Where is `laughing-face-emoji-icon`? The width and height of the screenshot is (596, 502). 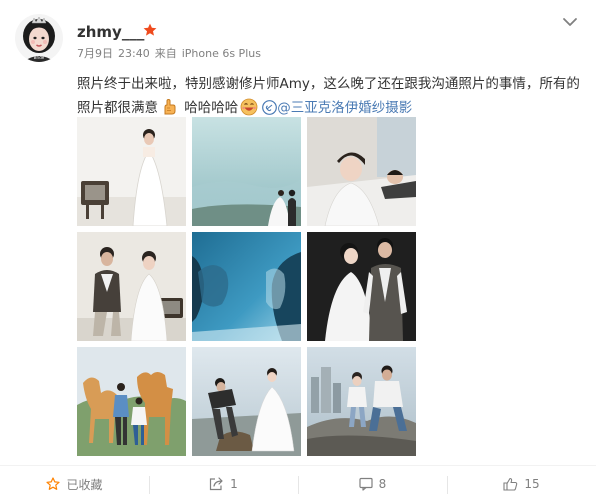 laughing-face-emoji-icon is located at coordinates (249, 107).